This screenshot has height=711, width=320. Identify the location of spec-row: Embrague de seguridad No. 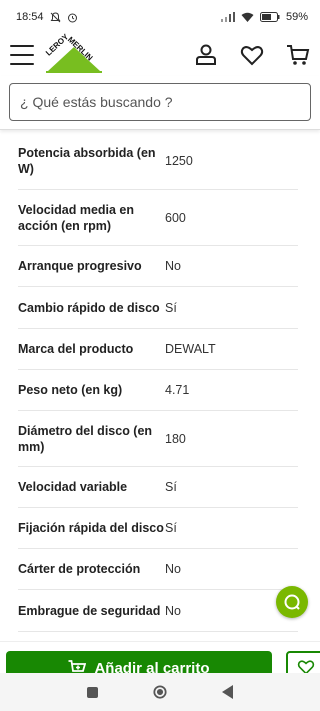
(158, 611).